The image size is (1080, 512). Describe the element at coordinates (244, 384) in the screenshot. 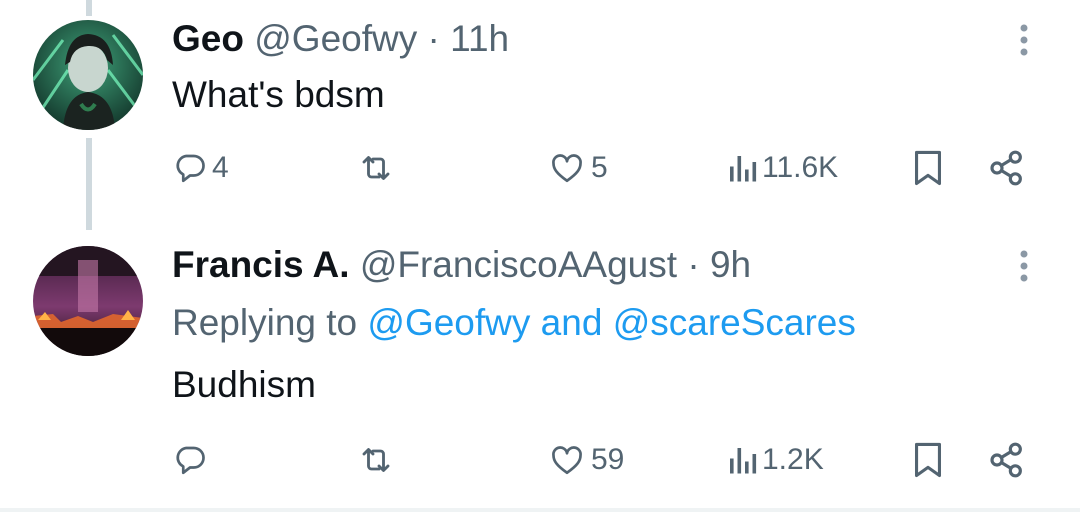

I see `tweet-text: Budhism` at that location.